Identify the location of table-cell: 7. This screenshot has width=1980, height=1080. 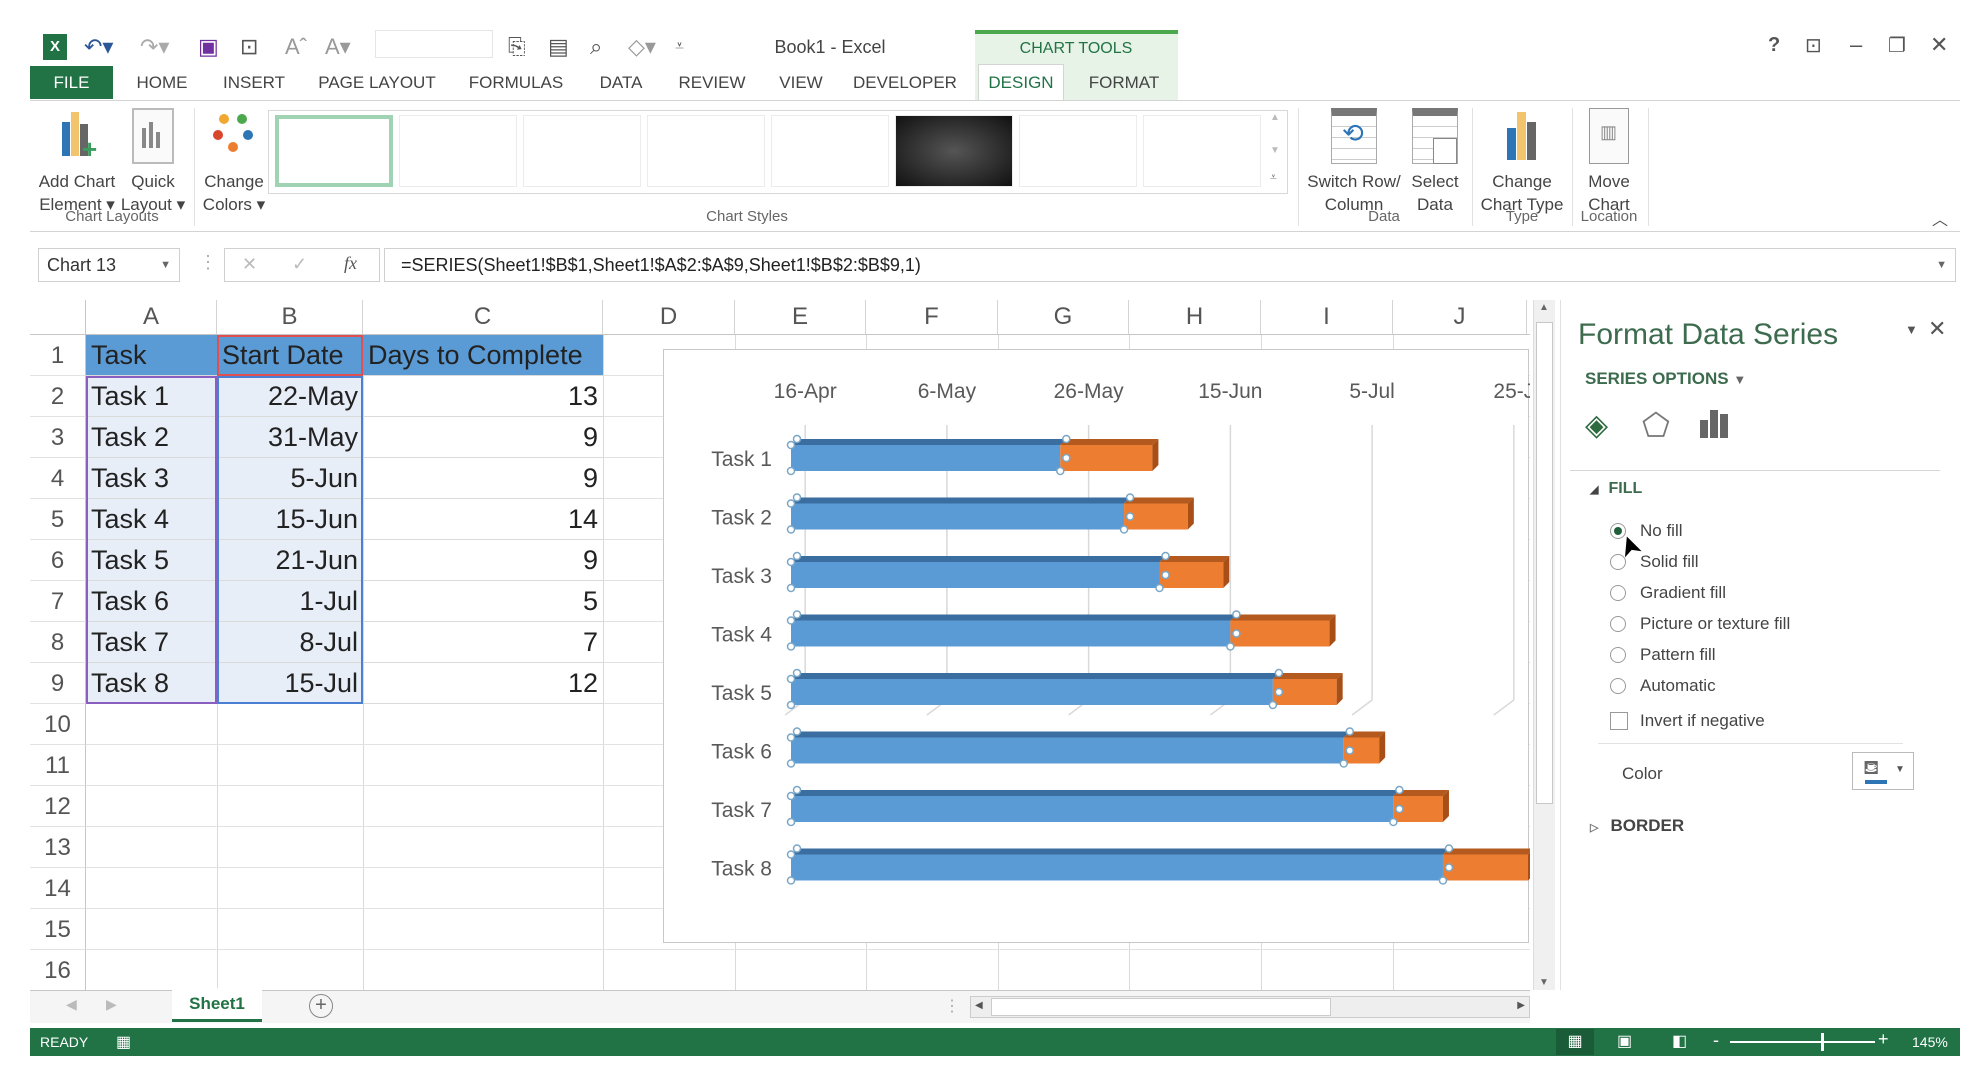
(483, 642).